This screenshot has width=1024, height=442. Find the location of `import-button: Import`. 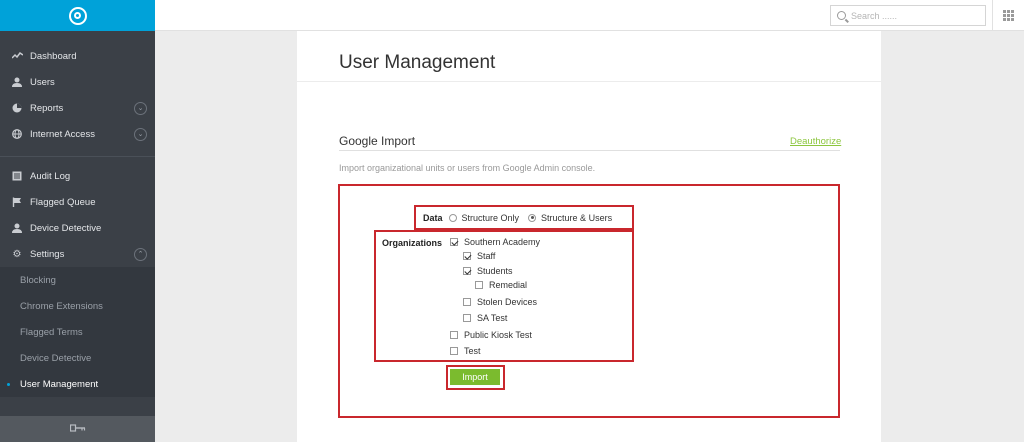

import-button: Import is located at coordinates (475, 377).